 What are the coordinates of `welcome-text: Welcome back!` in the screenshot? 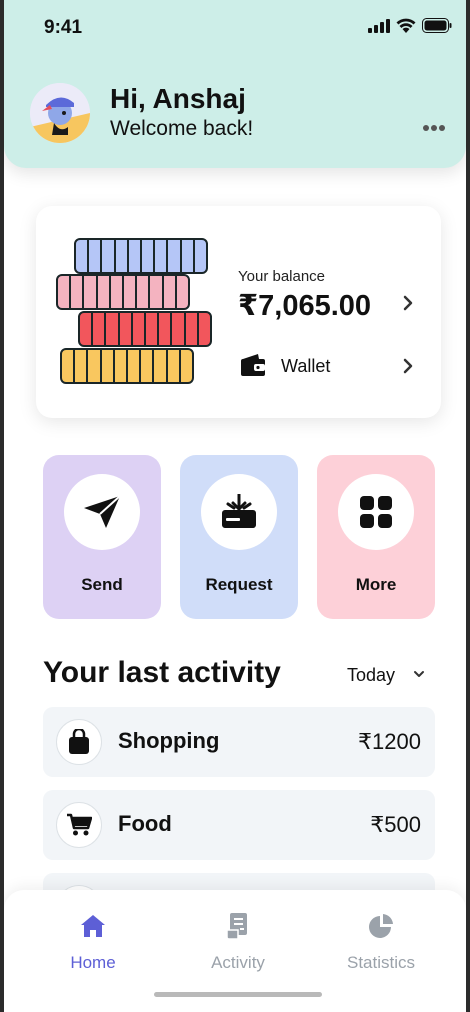 It's located at (182, 128).